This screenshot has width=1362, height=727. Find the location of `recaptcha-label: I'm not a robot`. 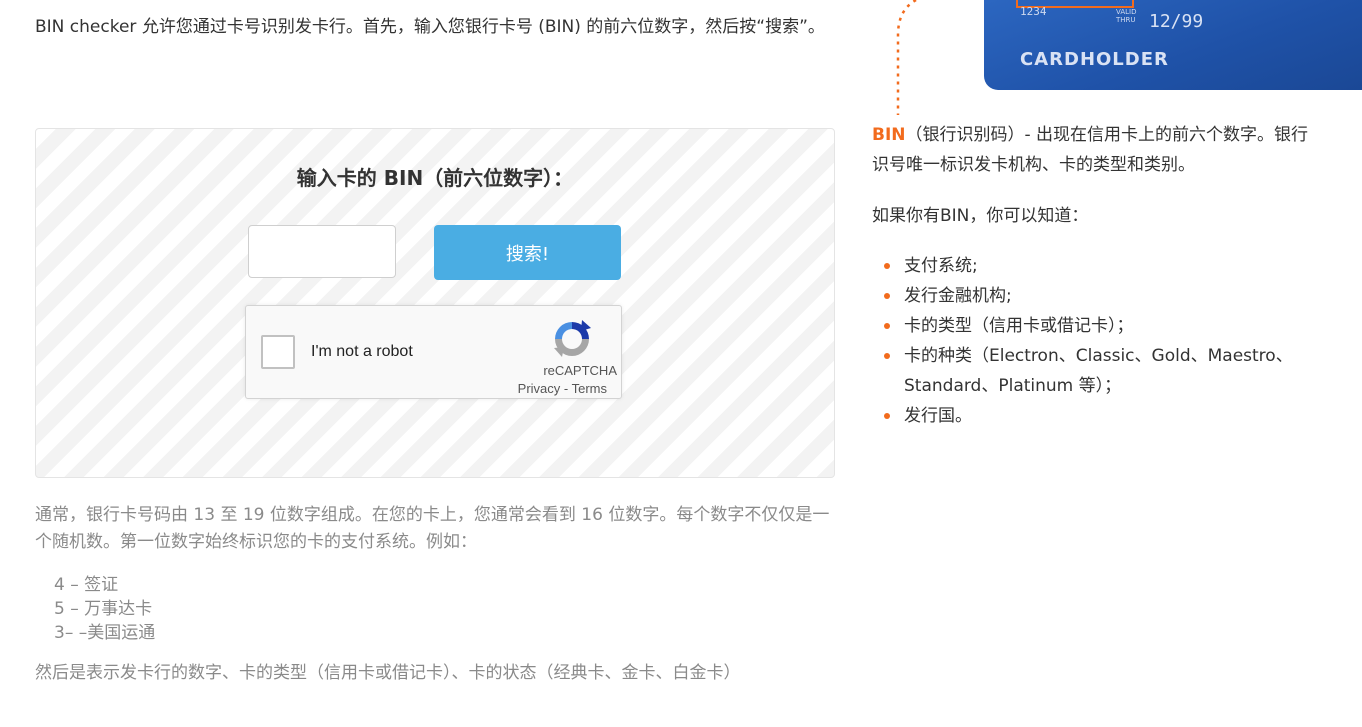

recaptcha-label: I'm not a robot is located at coordinates (362, 351).